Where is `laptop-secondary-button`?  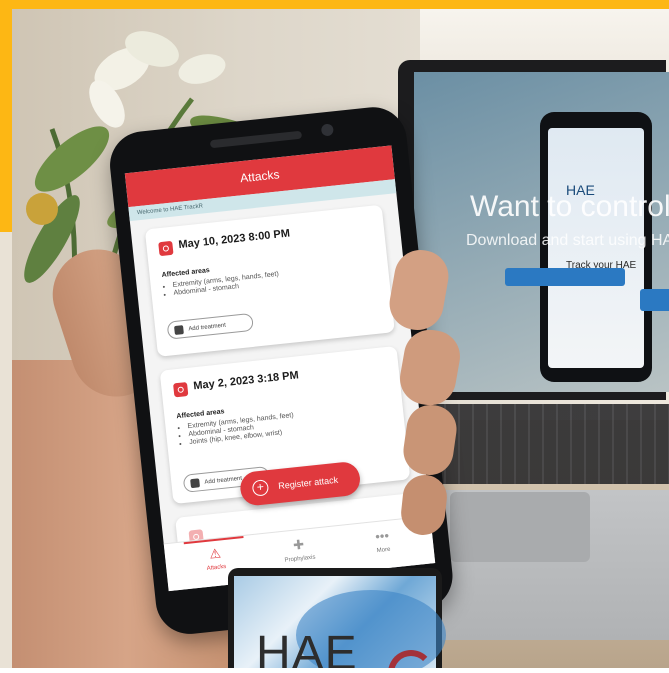
laptop-secondary-button is located at coordinates (654, 300).